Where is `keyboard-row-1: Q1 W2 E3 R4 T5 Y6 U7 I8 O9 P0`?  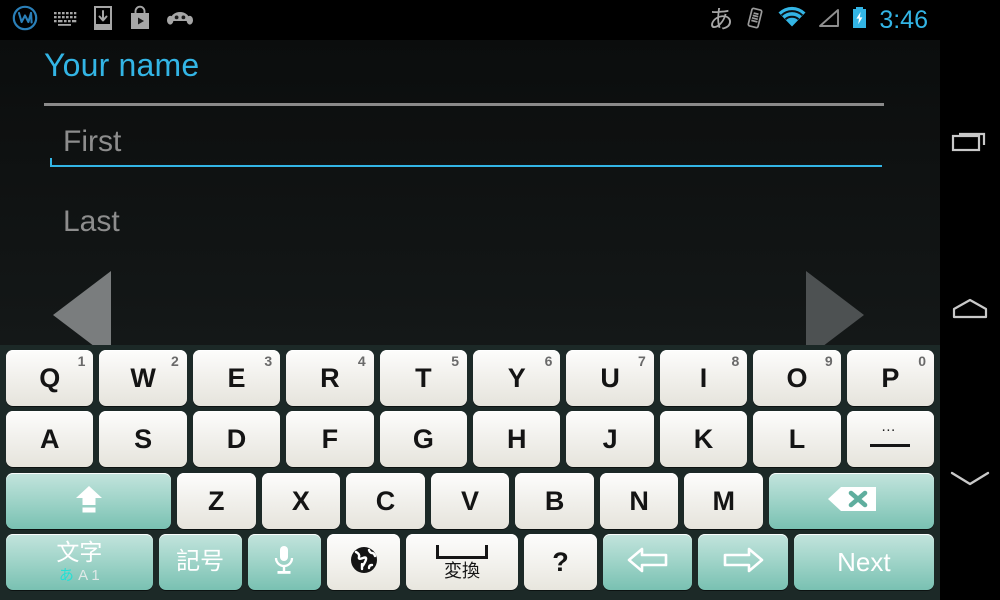 keyboard-row-1: Q1 W2 E3 R4 T5 Y6 U7 I8 O9 P0 is located at coordinates (470, 376).